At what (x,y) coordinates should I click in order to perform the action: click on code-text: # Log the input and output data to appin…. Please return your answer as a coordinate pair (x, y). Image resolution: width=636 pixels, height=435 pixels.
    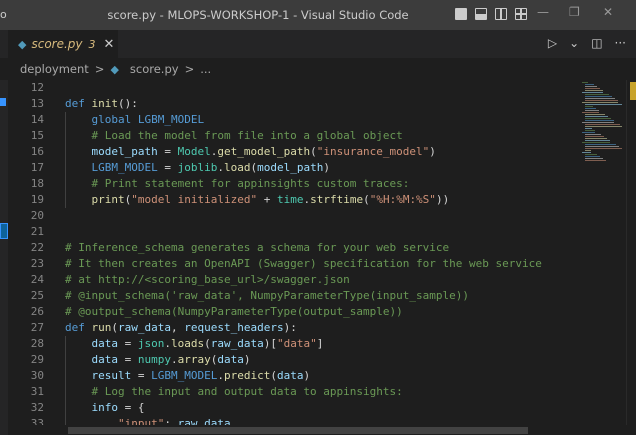
    Looking at the image, I should click on (247, 391).